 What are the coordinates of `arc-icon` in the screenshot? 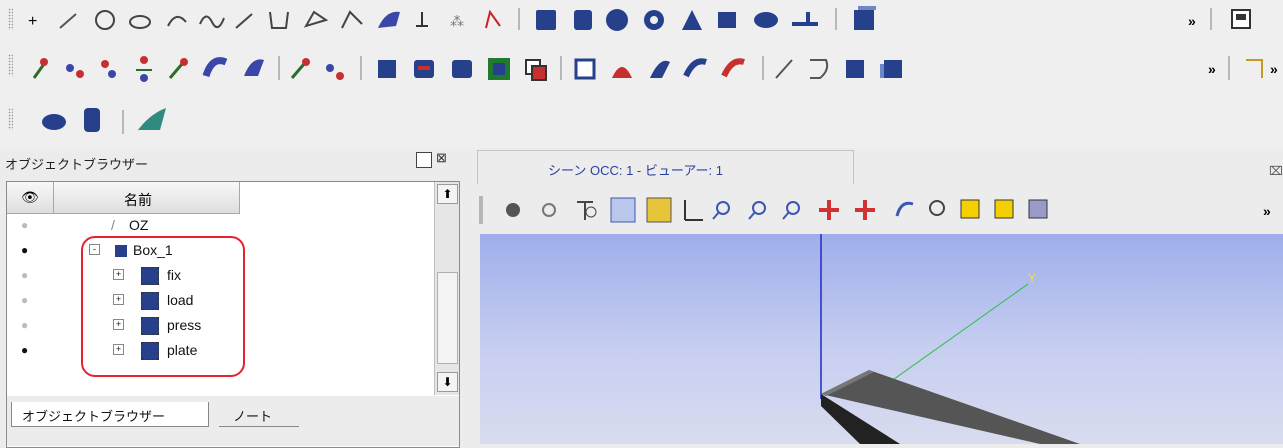 It's located at (177, 21).